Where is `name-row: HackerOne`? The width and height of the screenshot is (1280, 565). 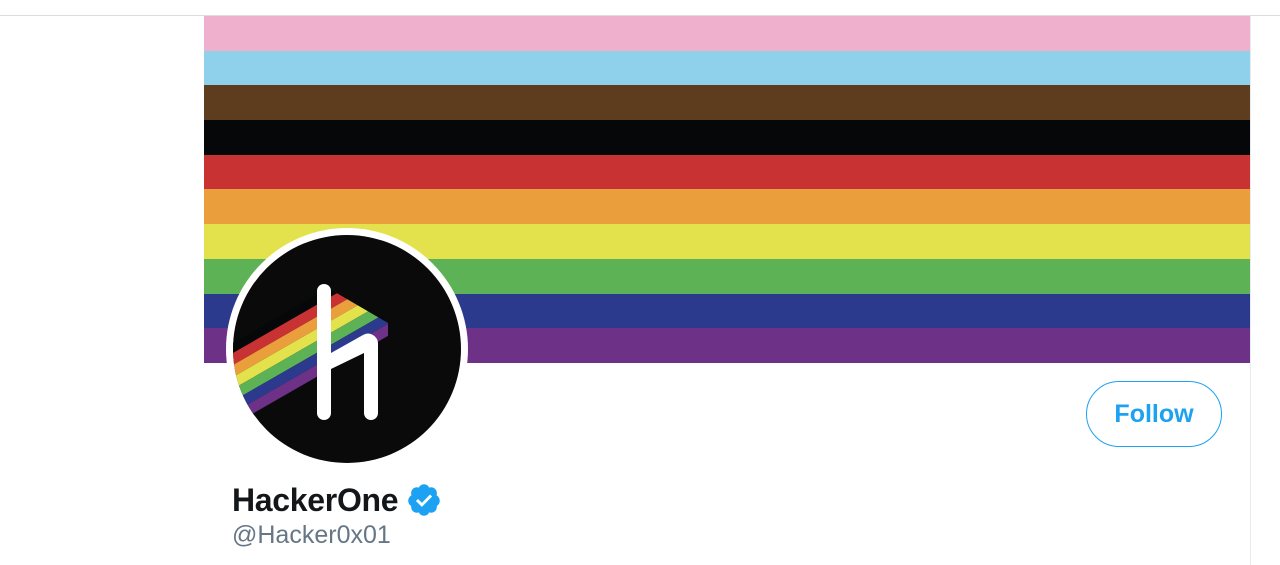 name-row: HackerOne is located at coordinates (337, 500).